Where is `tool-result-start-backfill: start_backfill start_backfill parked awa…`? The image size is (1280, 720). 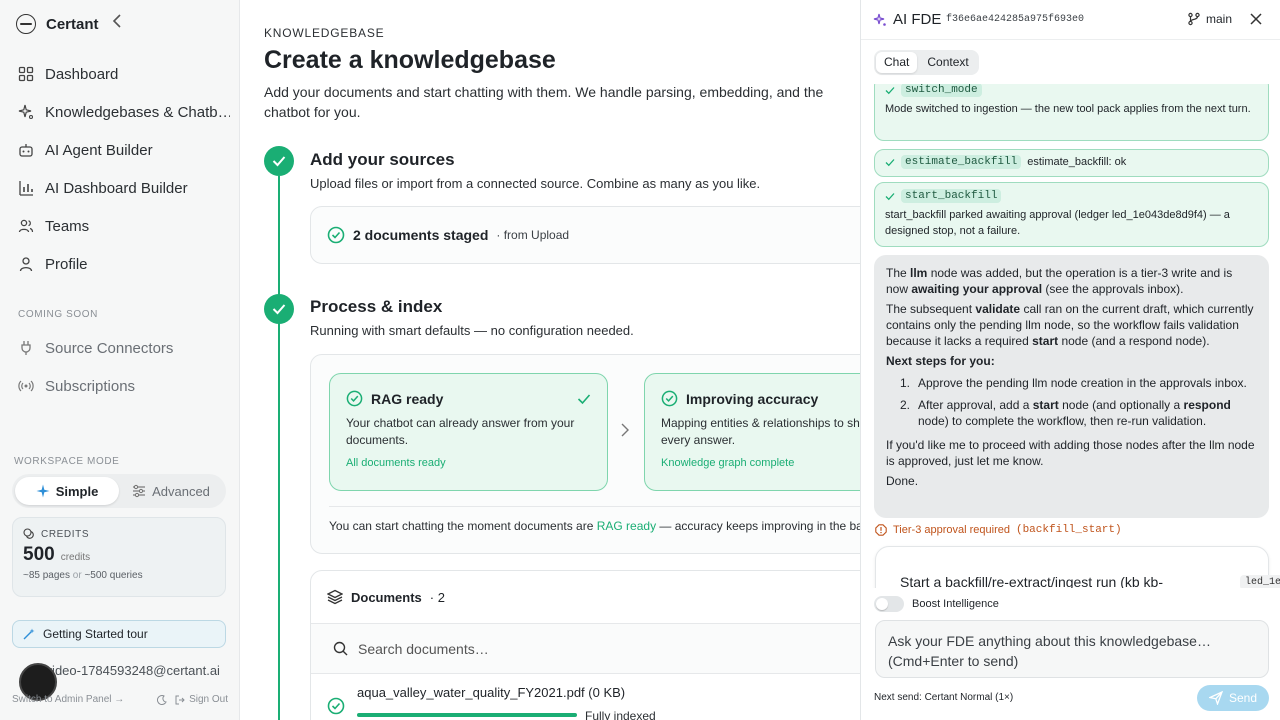 tool-result-start-backfill: start_backfill start_backfill parked awa… is located at coordinates (1071, 214).